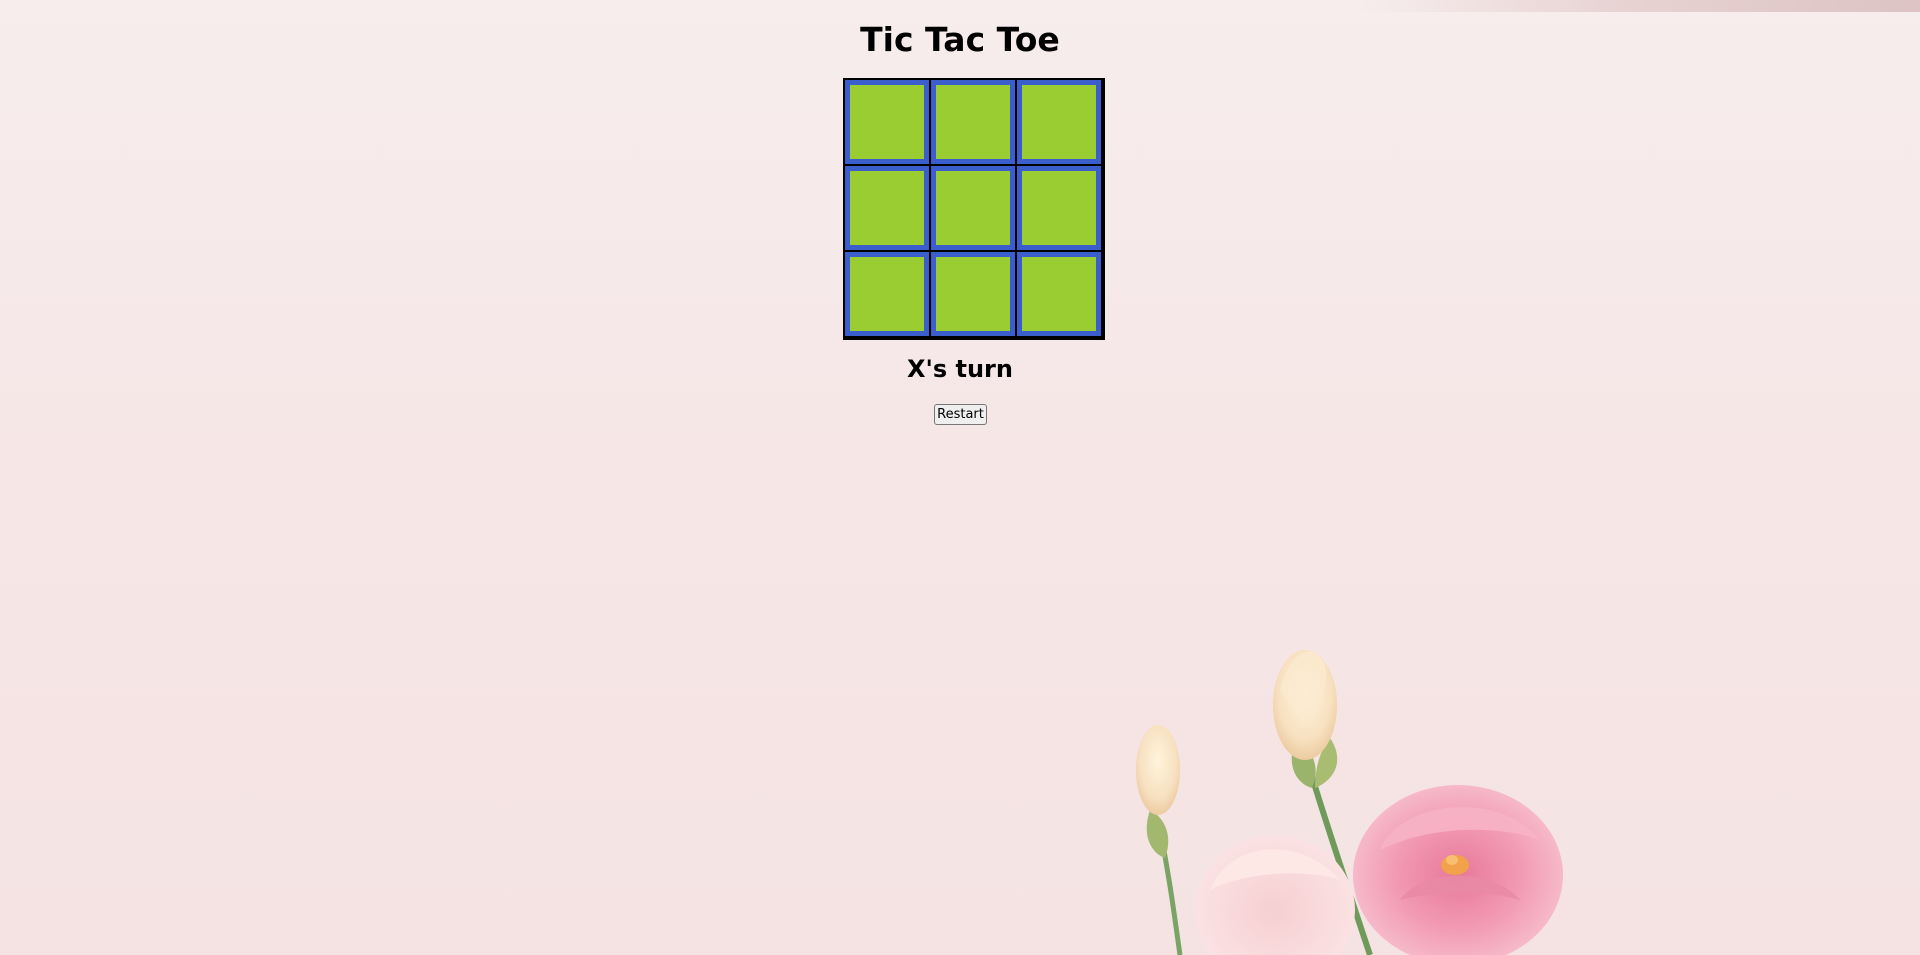 The image size is (1920, 955). Describe the element at coordinates (1640, 6) in the screenshot. I see `background-streak` at that location.